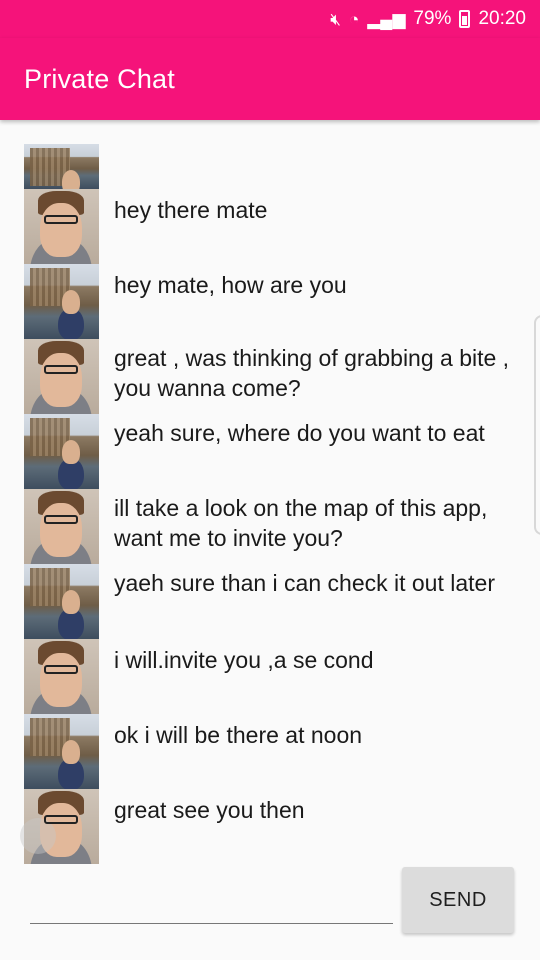 This screenshot has width=540, height=960. Describe the element at coordinates (269, 826) in the screenshot. I see `message-row: great see you then` at that location.